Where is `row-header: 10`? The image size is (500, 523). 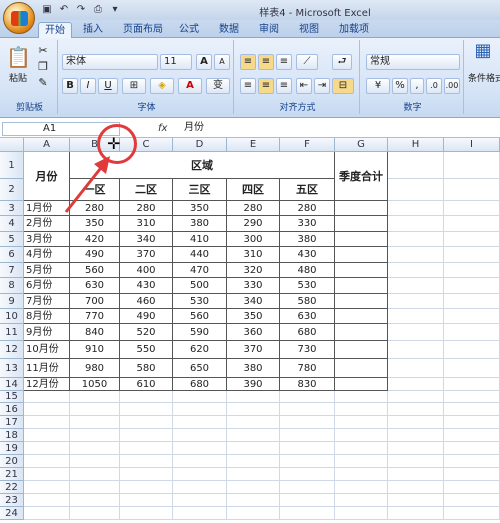 row-header: 10 is located at coordinates (12, 316).